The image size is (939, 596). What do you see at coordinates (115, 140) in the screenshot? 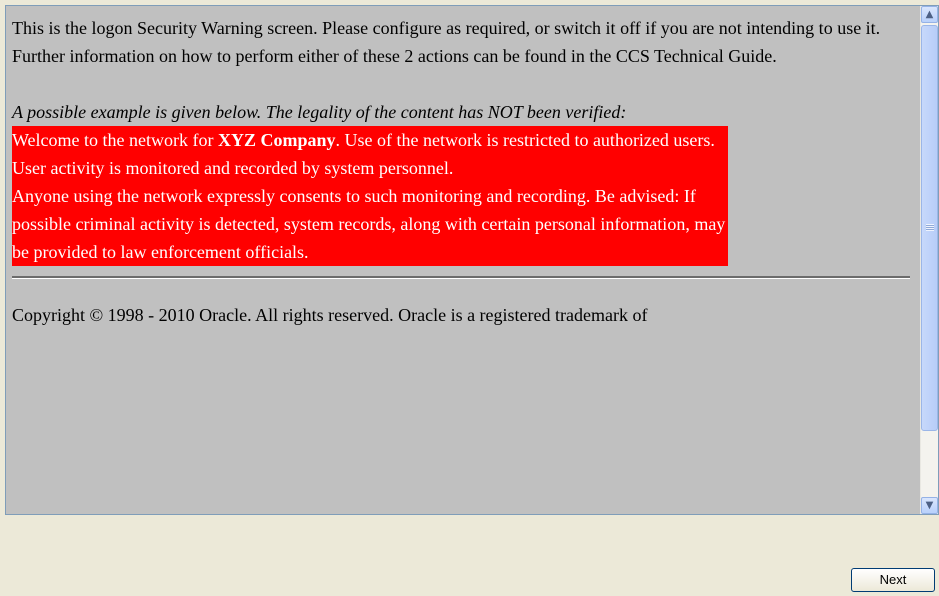
I see `warning-text-pre: Welcome to the network for` at bounding box center [115, 140].